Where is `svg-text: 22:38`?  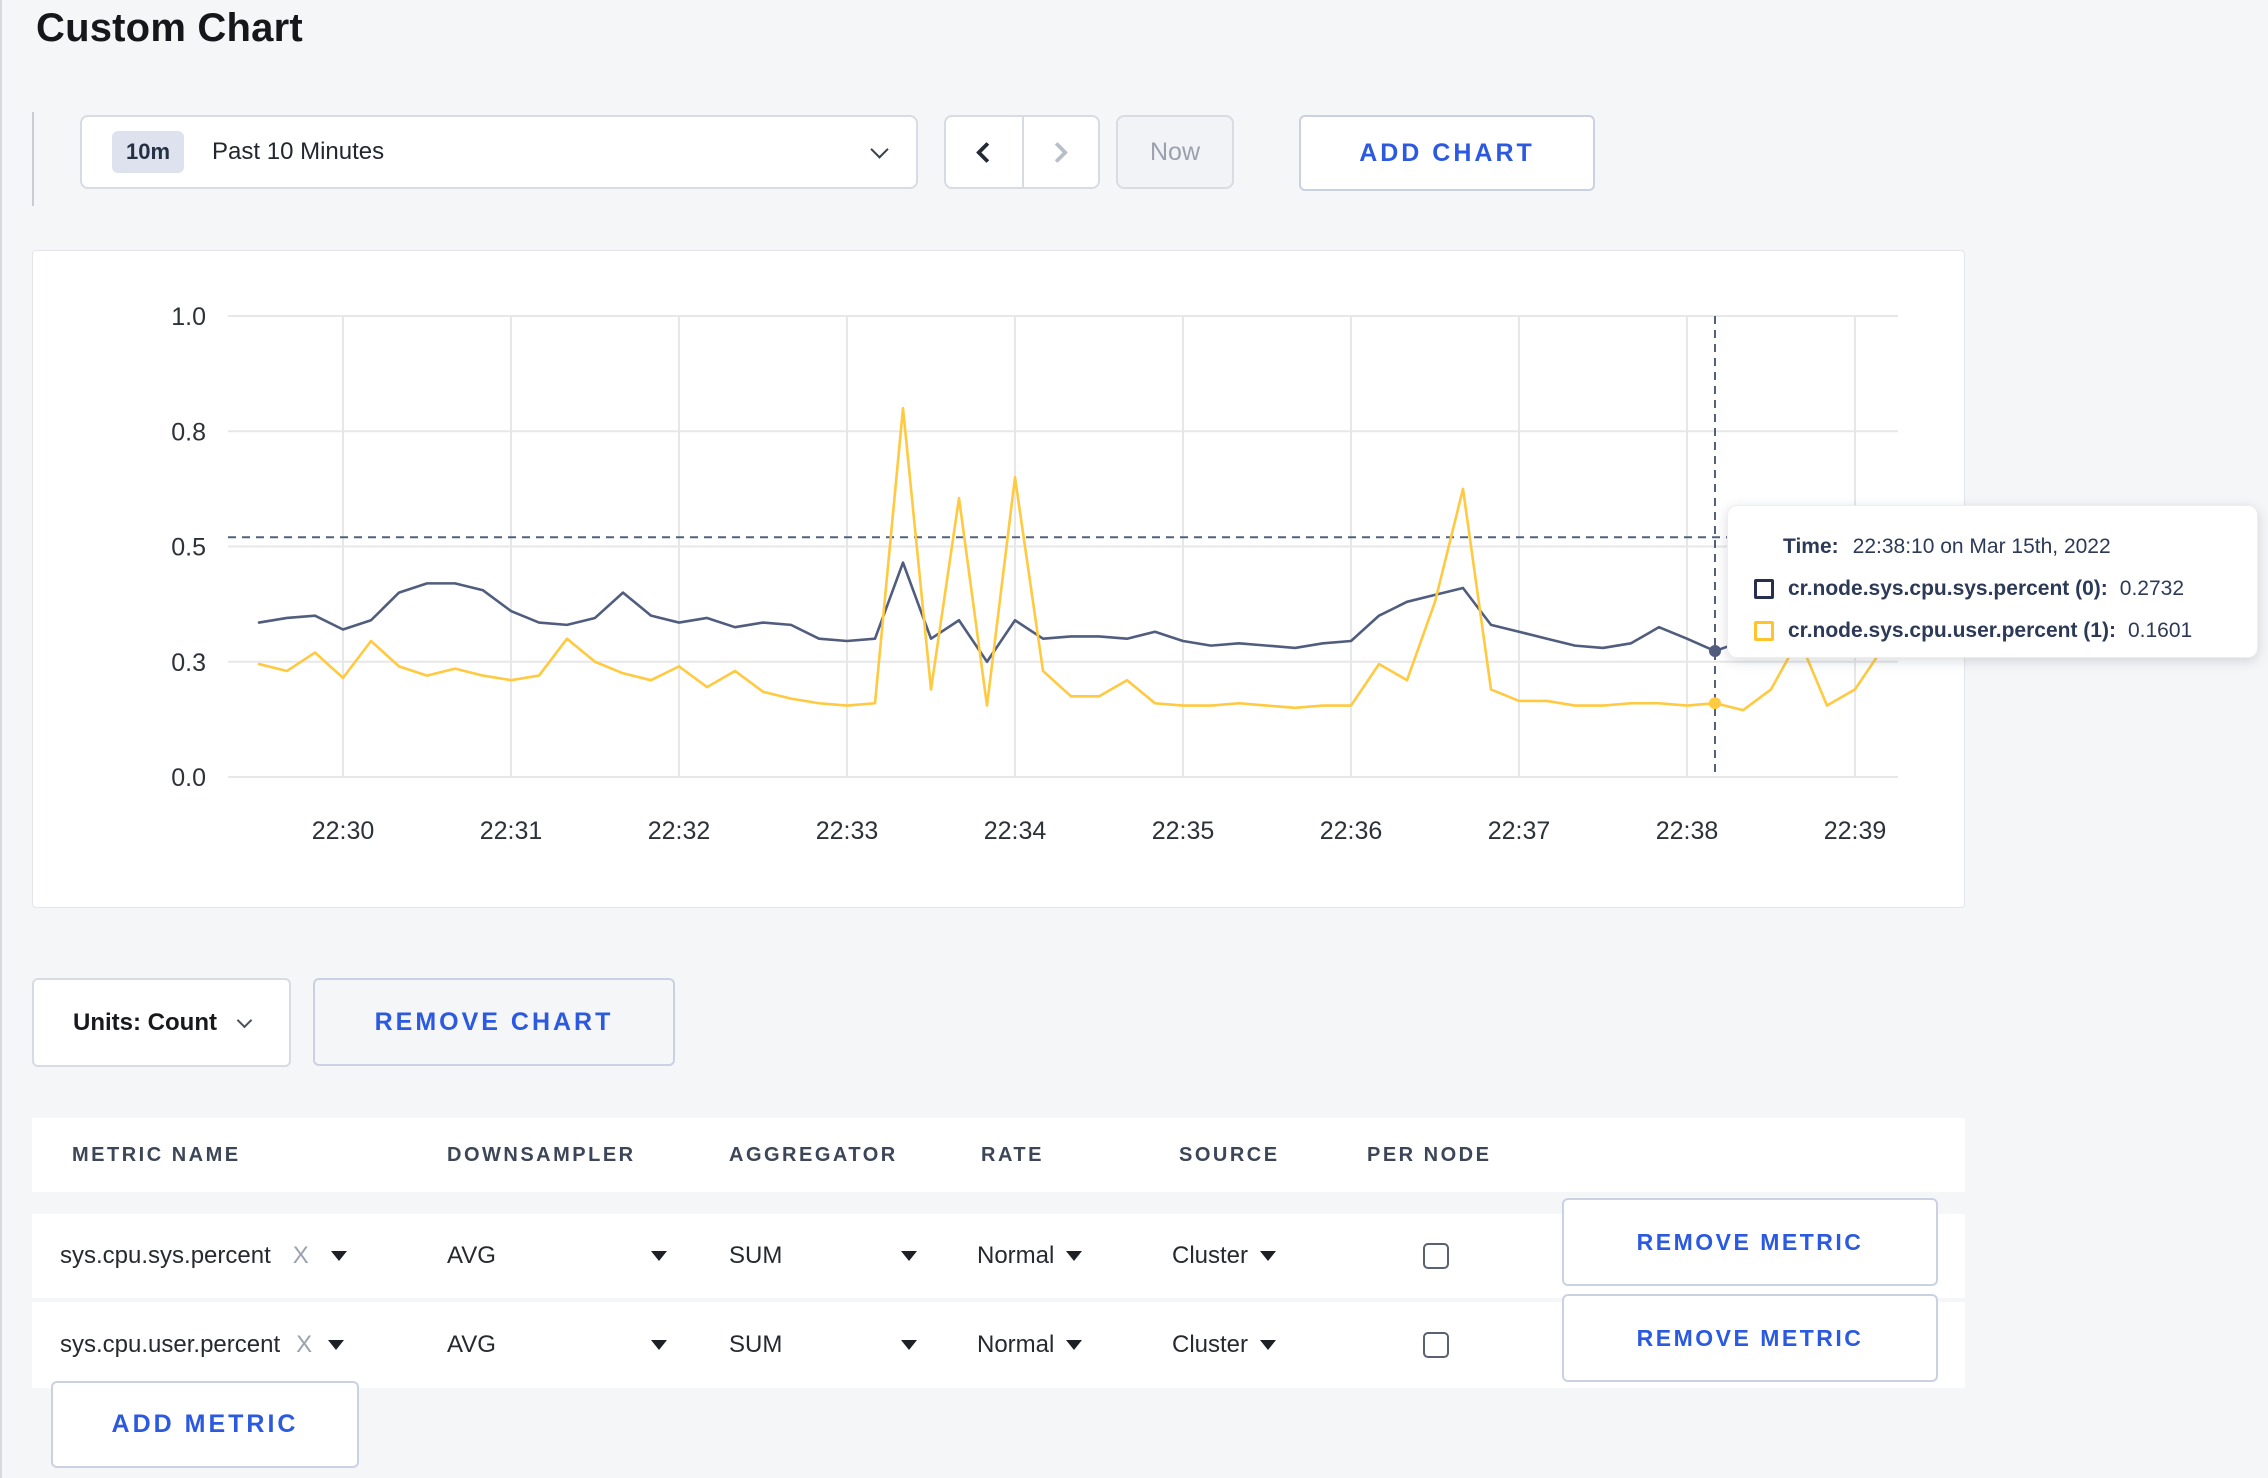
svg-text: 22:38 is located at coordinates (1687, 831).